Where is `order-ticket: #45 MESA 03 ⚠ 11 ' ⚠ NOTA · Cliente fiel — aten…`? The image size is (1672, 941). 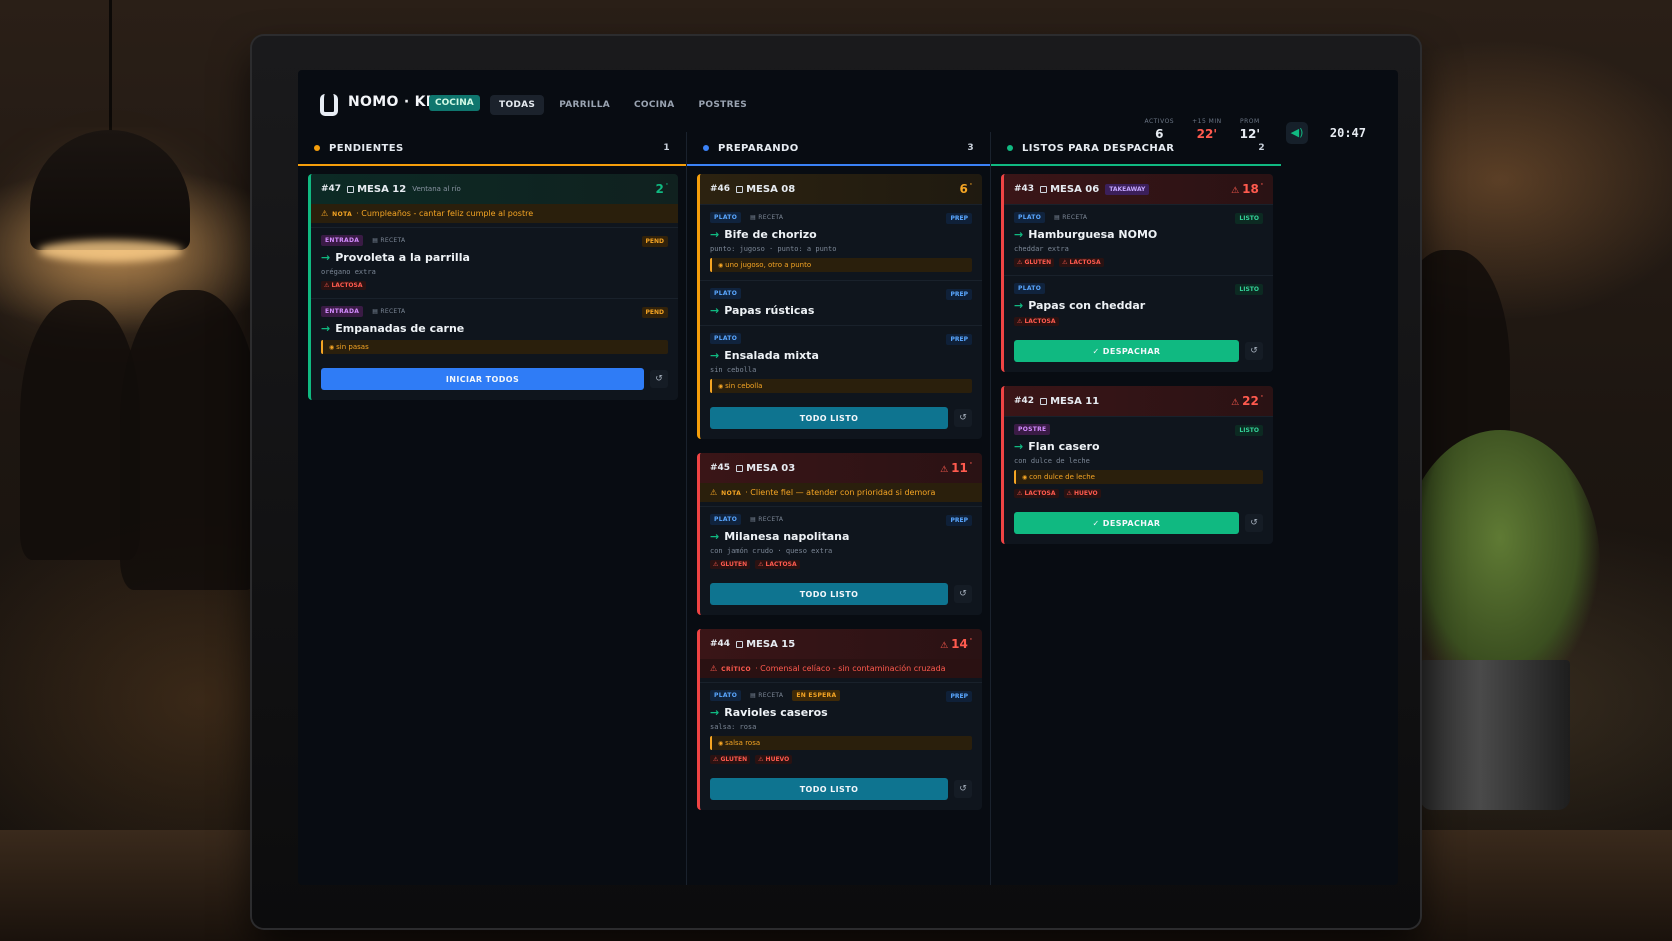 order-ticket: #45 MESA 03 ⚠ 11 ' ⚠ NOTA · Cliente fiel — aten… is located at coordinates (839, 534).